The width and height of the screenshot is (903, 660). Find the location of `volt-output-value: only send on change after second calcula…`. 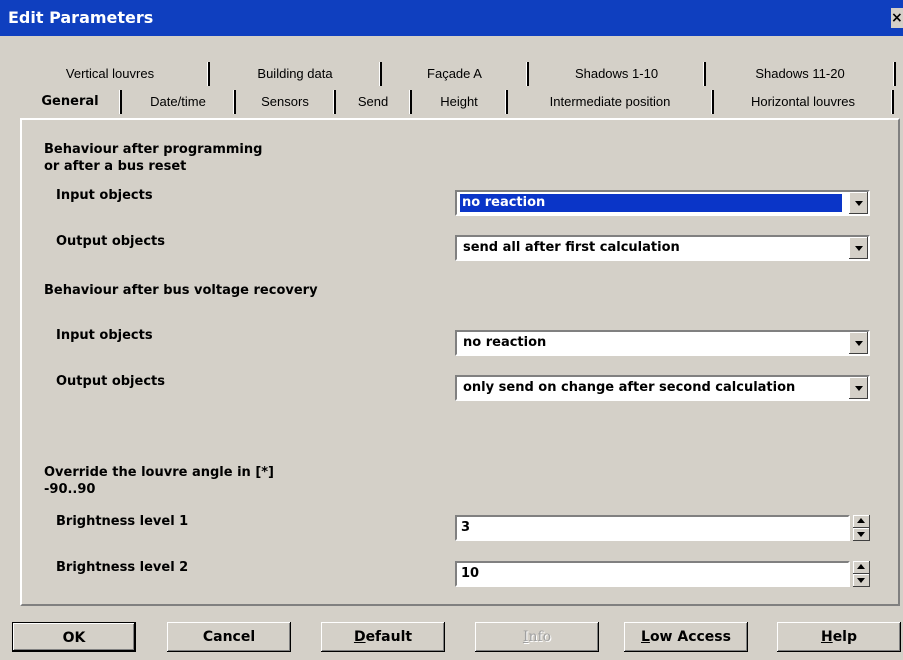

volt-output-value: only send on change after second calcula… is located at coordinates (629, 387).